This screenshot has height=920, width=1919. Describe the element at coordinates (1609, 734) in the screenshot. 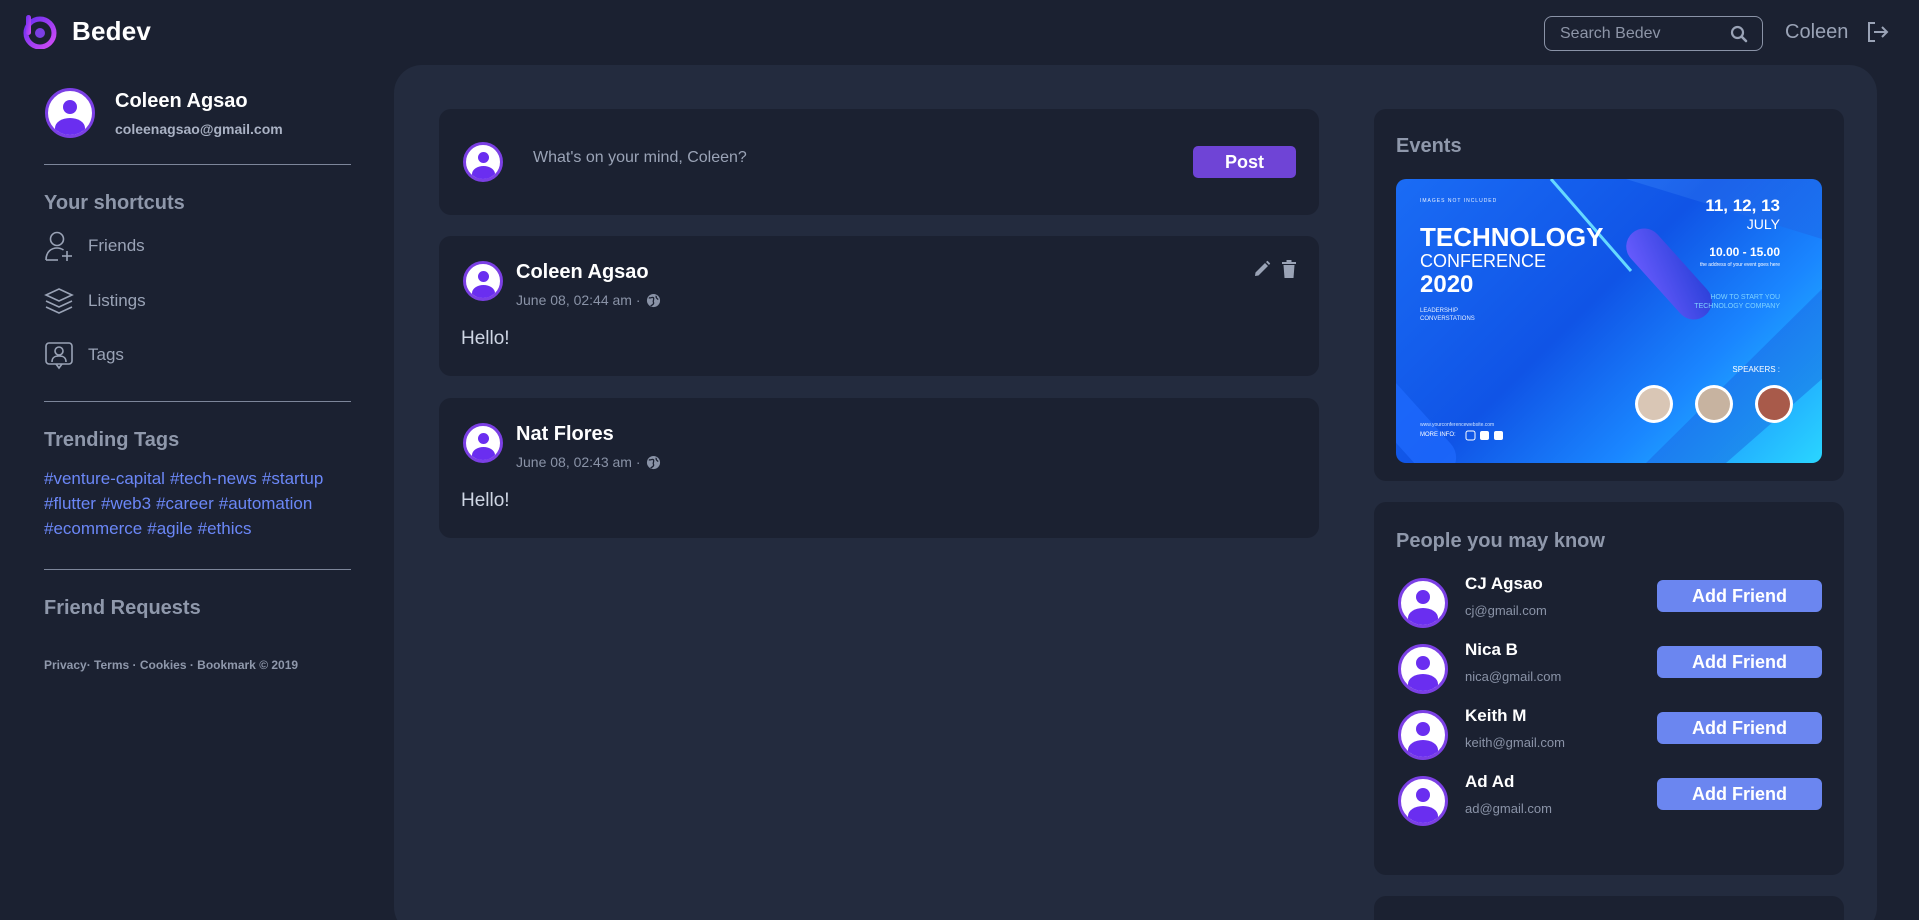

I see `person-item: Keith M keith@gmail.com Add Friend` at that location.